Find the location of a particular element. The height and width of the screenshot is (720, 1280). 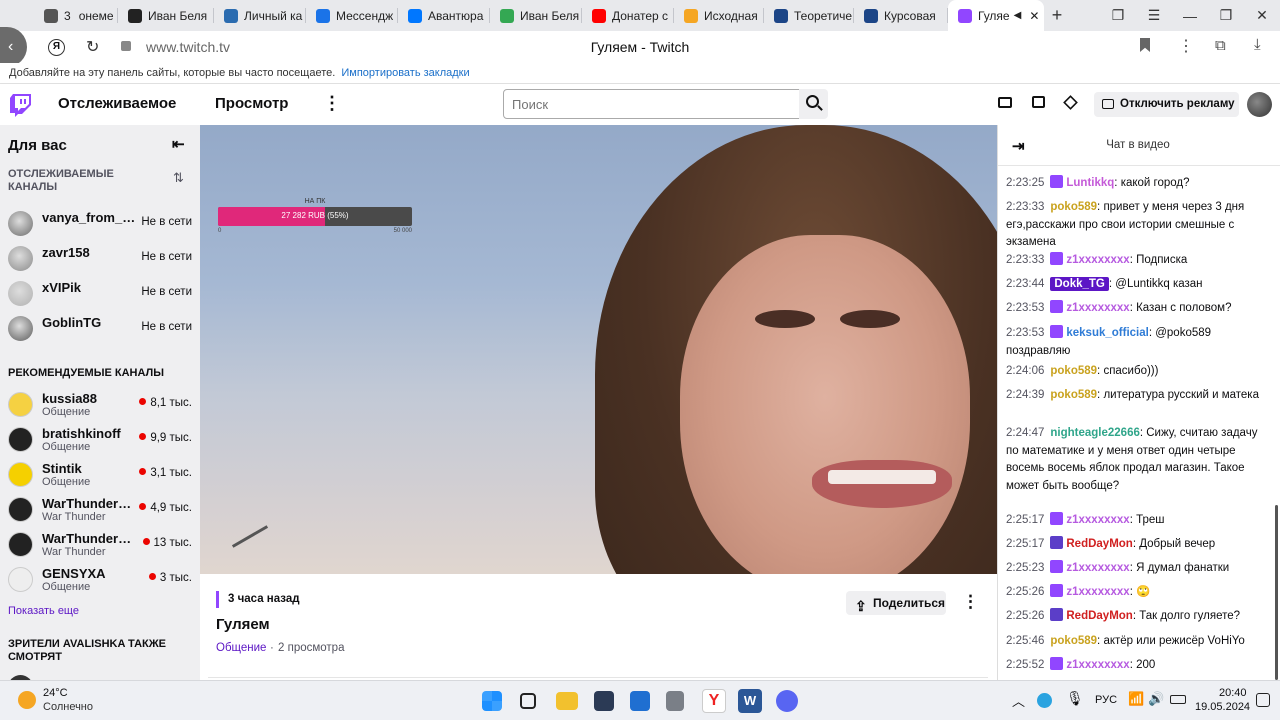

calculator-icon is located at coordinates (675, 701).